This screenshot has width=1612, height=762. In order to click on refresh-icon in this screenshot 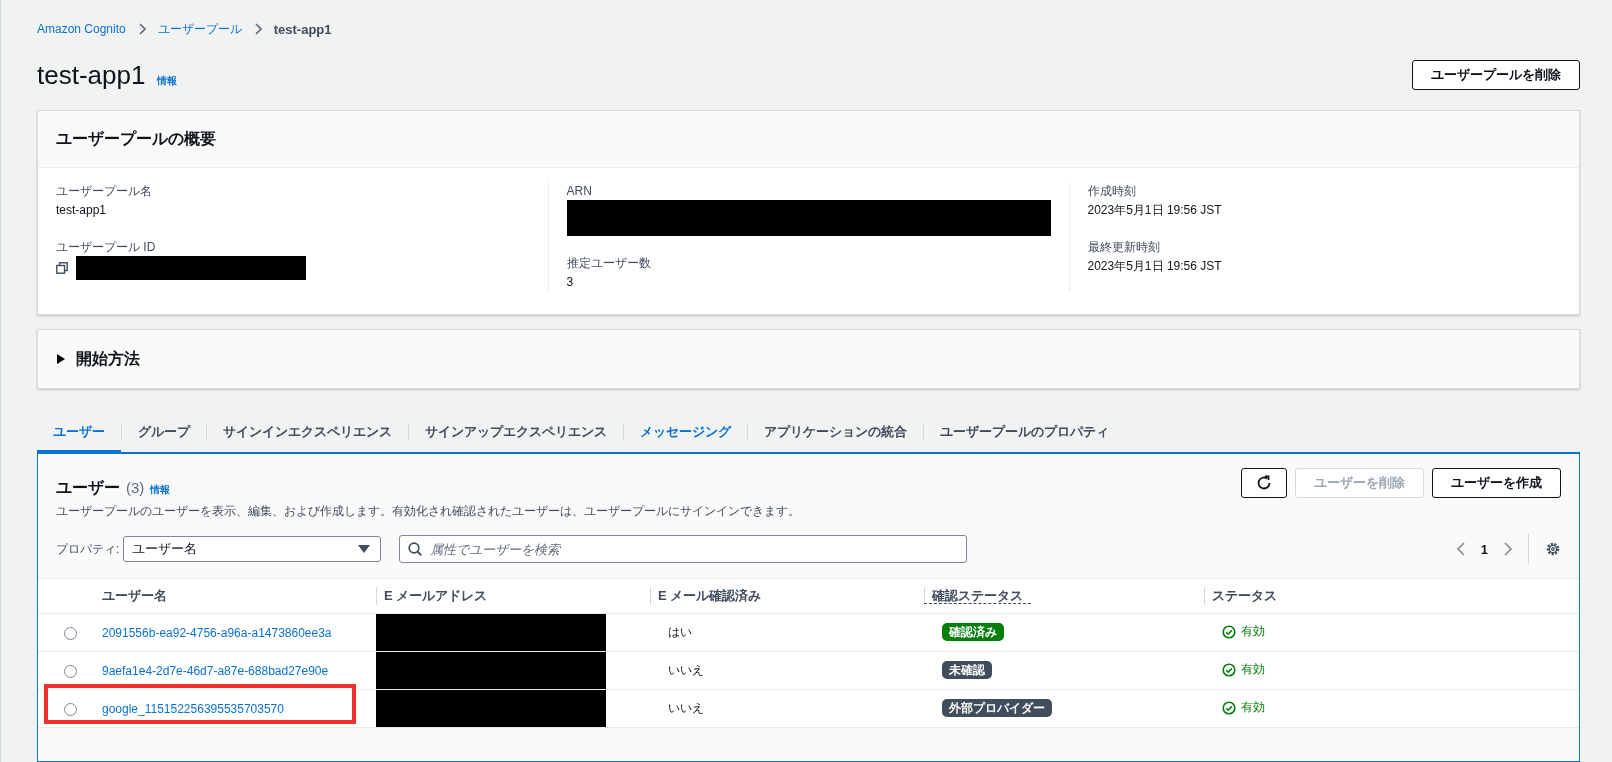, I will do `click(1264, 483)`.